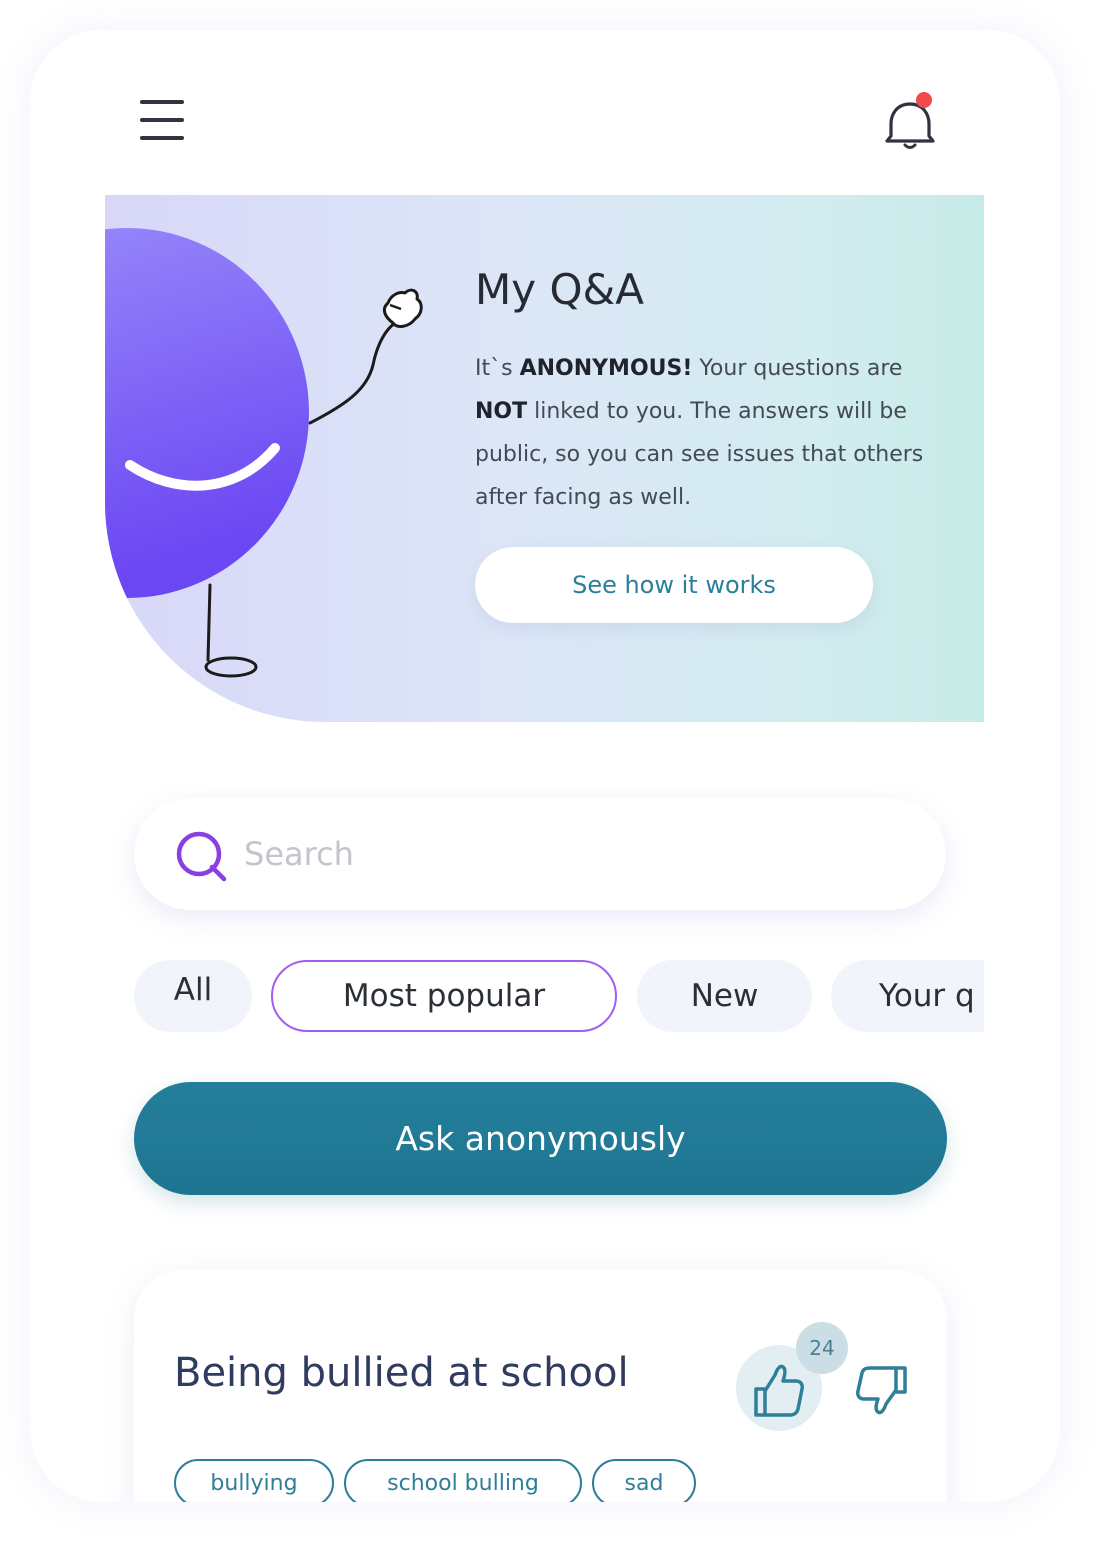 The image size is (1101, 1545). I want to click on filter-chip-most-popular: Most popular, so click(444, 996).